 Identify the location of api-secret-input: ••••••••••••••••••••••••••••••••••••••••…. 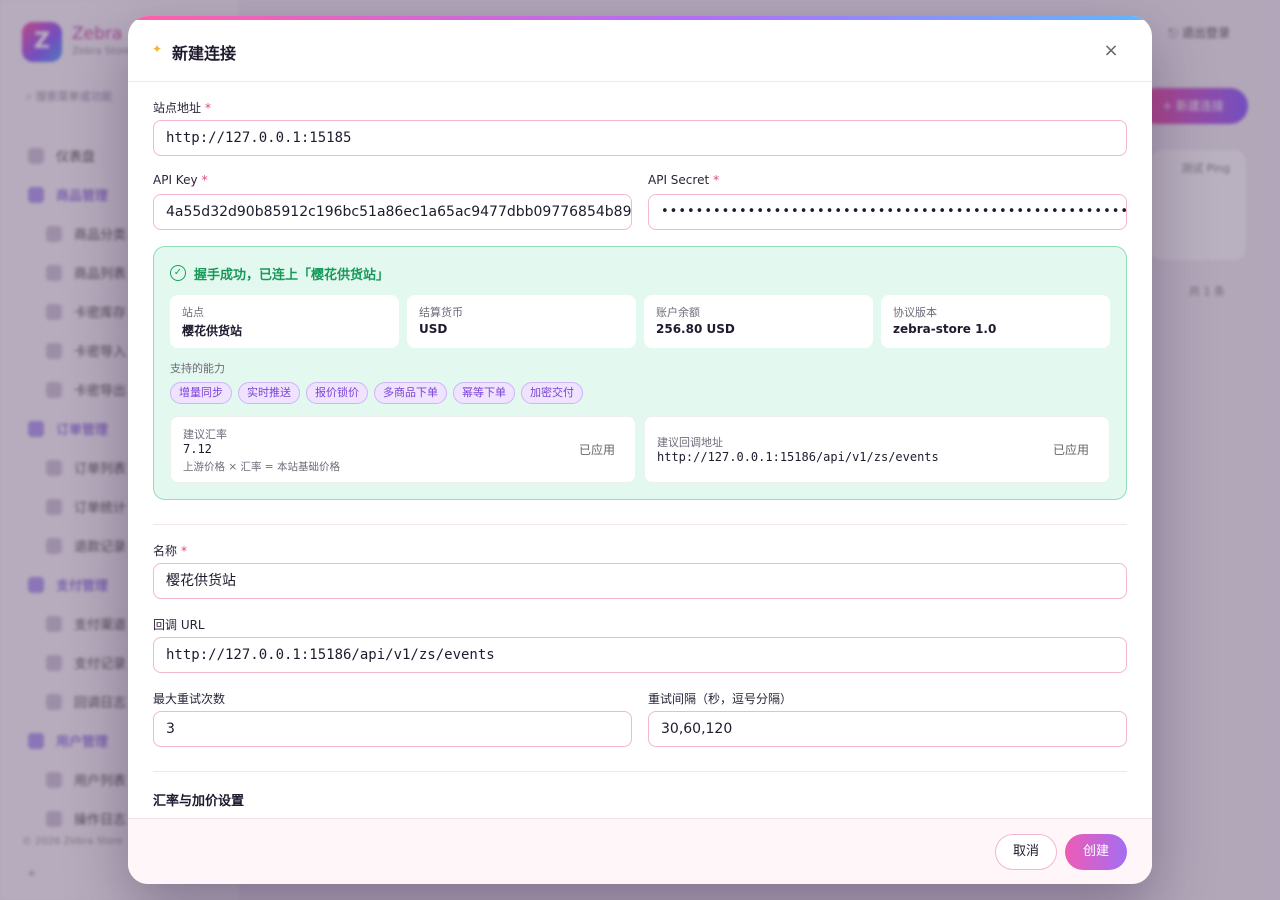
(887, 212).